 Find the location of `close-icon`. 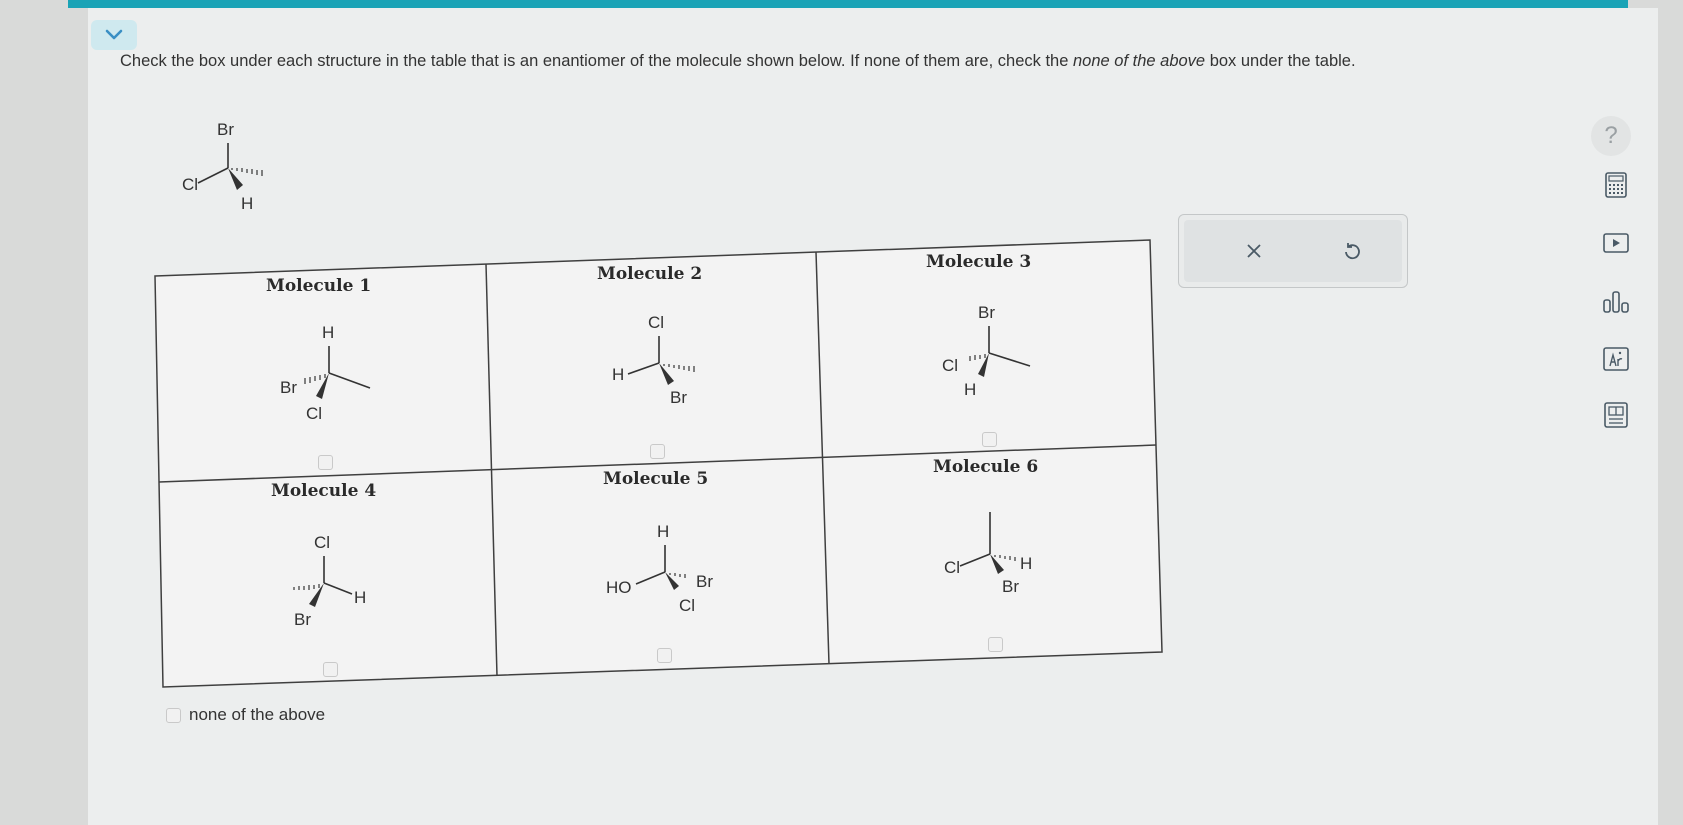

close-icon is located at coordinates (1254, 251).